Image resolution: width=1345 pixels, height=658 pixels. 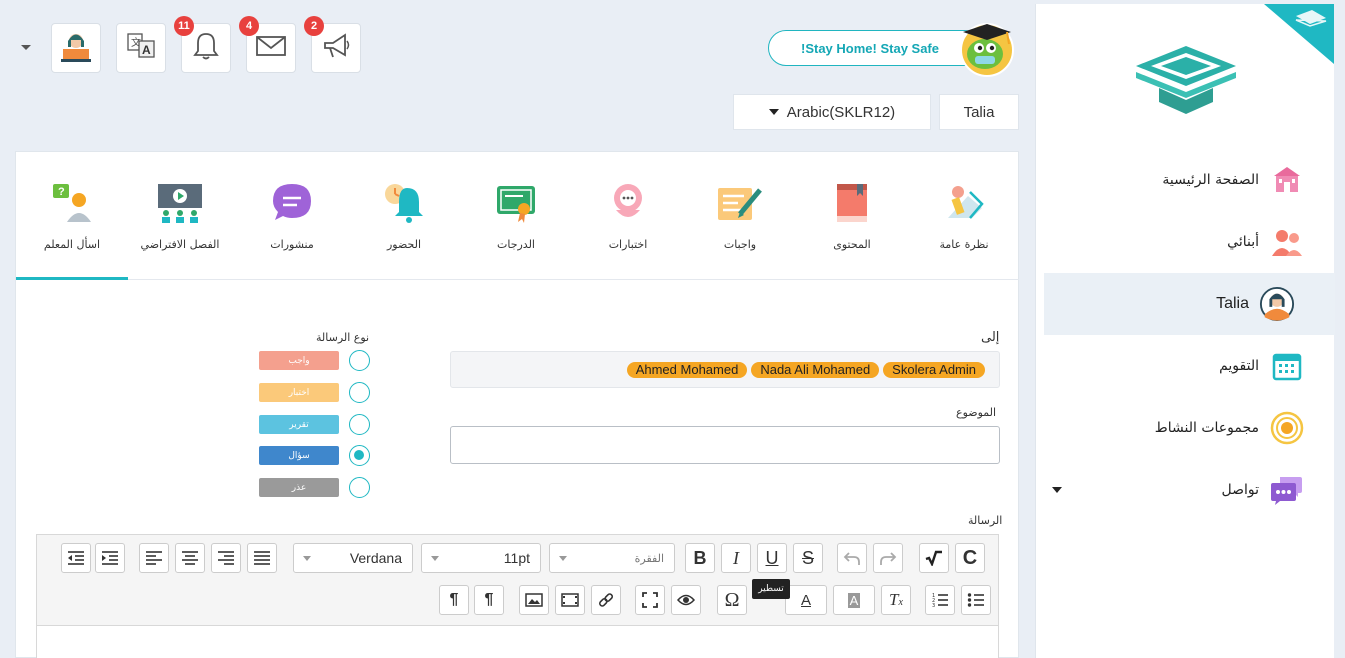 What do you see at coordinates (970, 558) in the screenshot?
I see `chemistry-icon: C` at bounding box center [970, 558].